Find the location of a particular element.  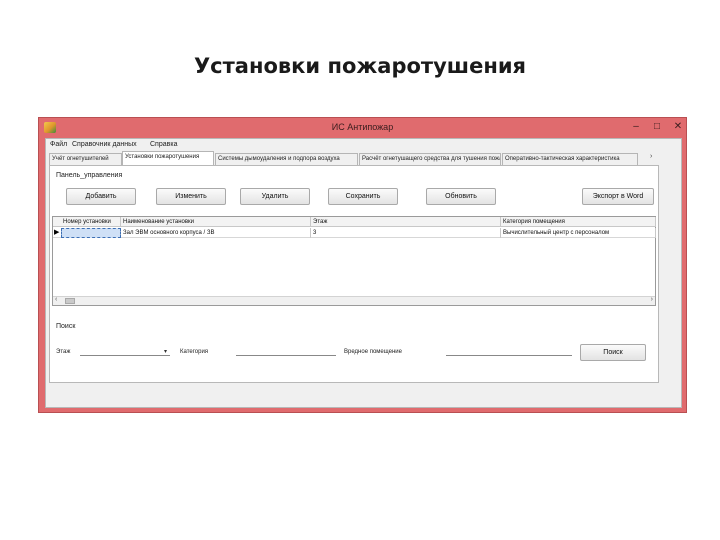

column-header-category: Категория помещения is located at coordinates (578, 222).